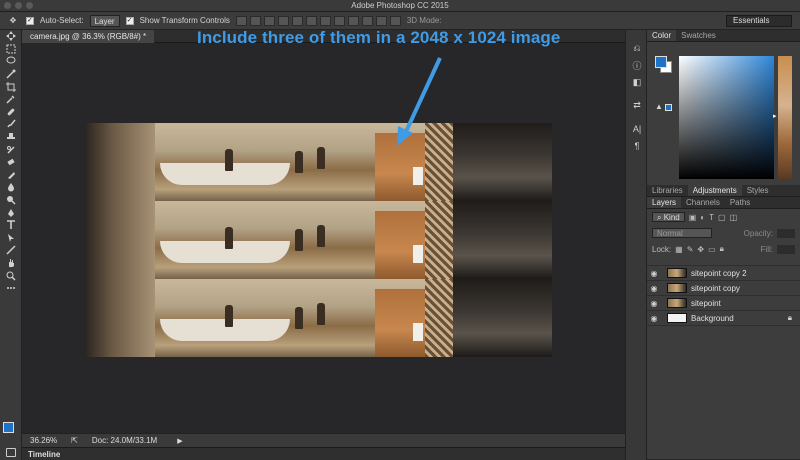  What do you see at coordinates (690, 249) in the screenshot?
I see `lock-image-icon: ✎` at bounding box center [690, 249].